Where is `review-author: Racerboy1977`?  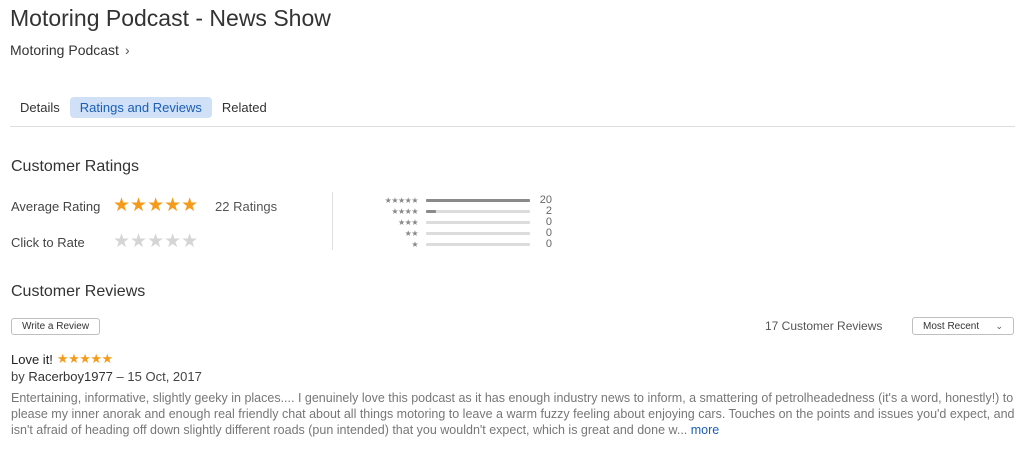
review-author: Racerboy1977 is located at coordinates (70, 376).